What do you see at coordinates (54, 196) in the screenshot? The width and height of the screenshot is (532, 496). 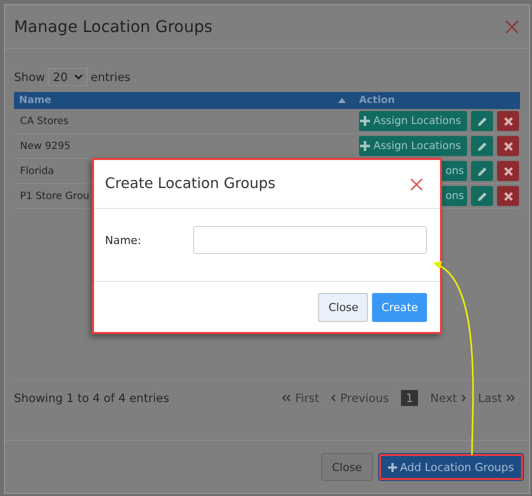 I see `table-cell-text: P1 Store Grou` at bounding box center [54, 196].